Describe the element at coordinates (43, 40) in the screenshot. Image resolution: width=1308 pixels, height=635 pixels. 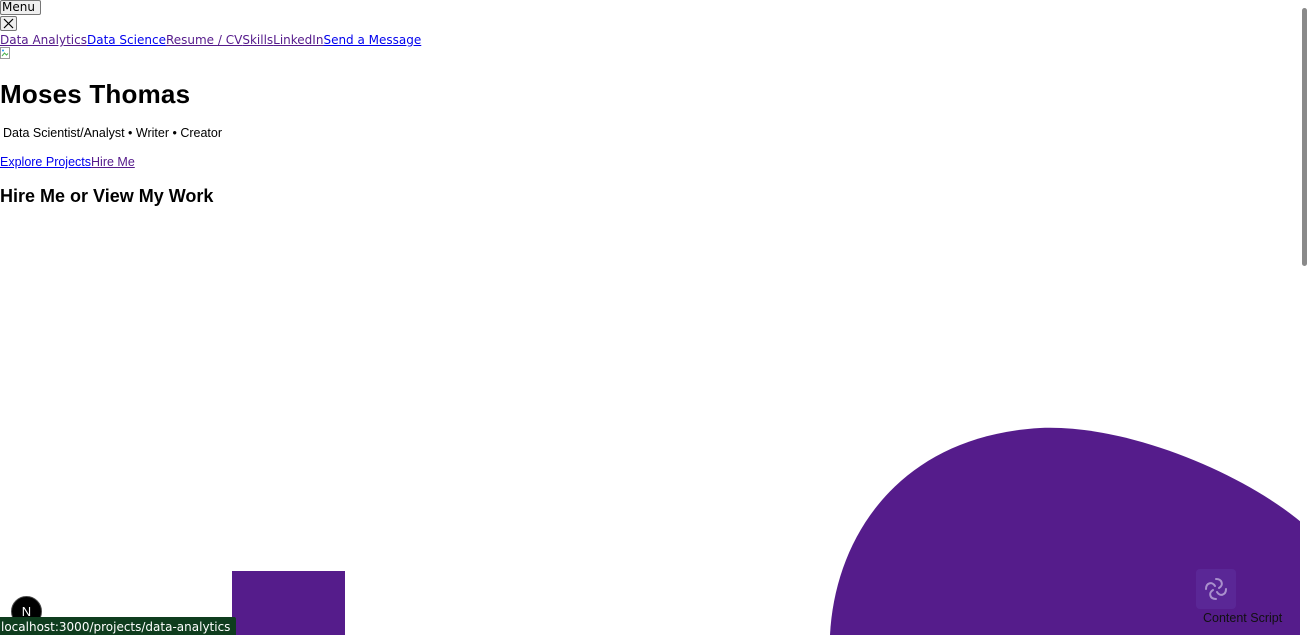
I see `nav-link-data-analytics: Data Analytics` at that location.